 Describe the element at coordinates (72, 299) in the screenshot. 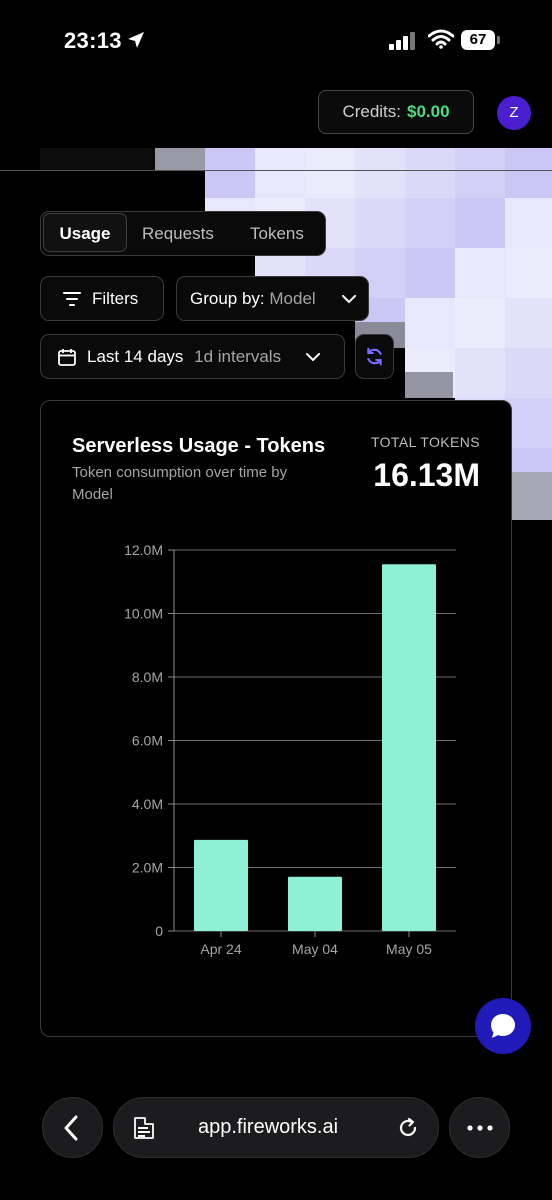

I see `filter-icon` at that location.